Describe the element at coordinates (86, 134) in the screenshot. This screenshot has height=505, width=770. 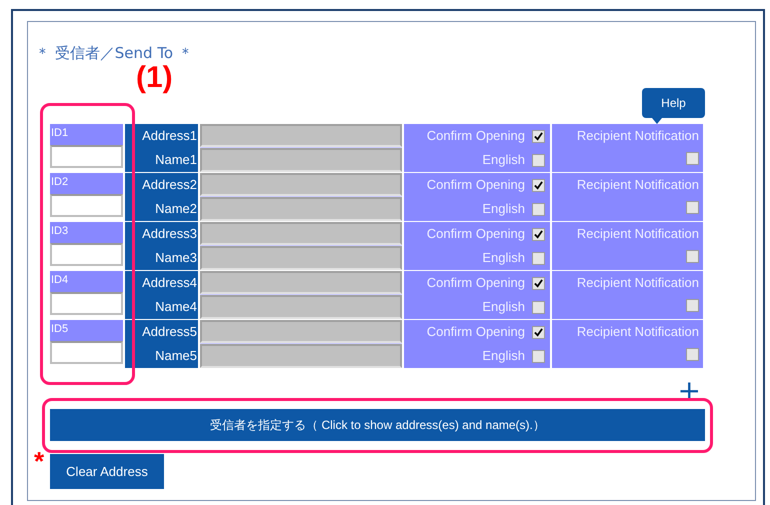
I see `id-label: ID1` at that location.